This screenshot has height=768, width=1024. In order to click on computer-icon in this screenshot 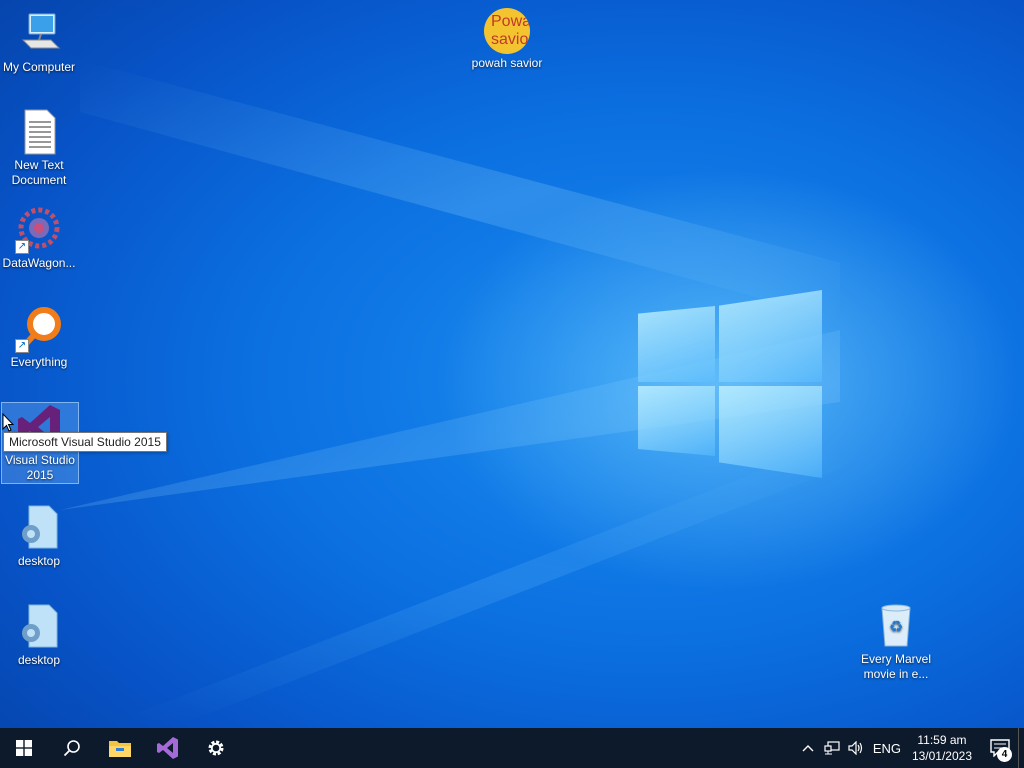, I will do `click(39, 34)`.